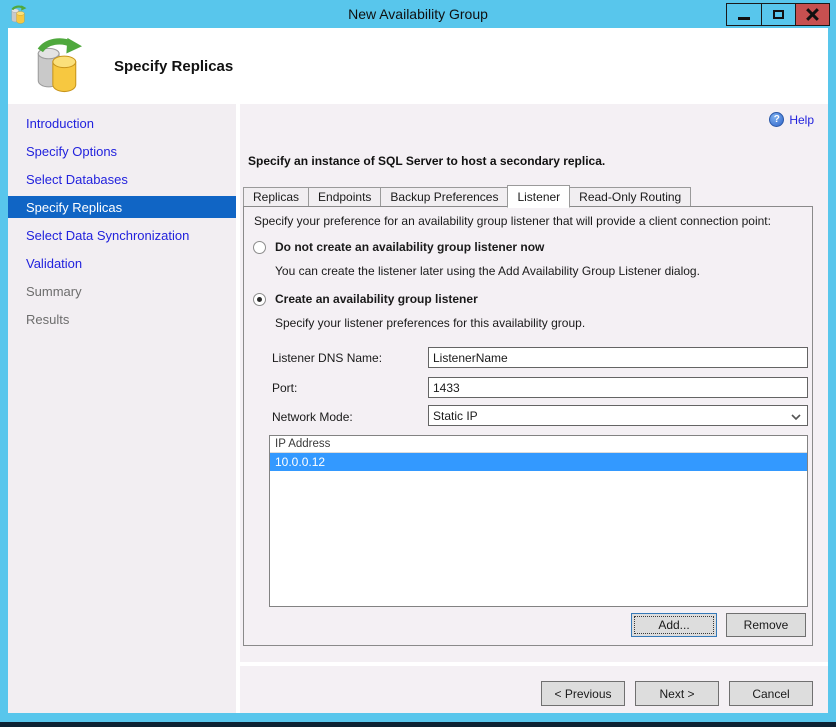  What do you see at coordinates (583, 693) in the screenshot?
I see `previous-button: < Previous` at bounding box center [583, 693].